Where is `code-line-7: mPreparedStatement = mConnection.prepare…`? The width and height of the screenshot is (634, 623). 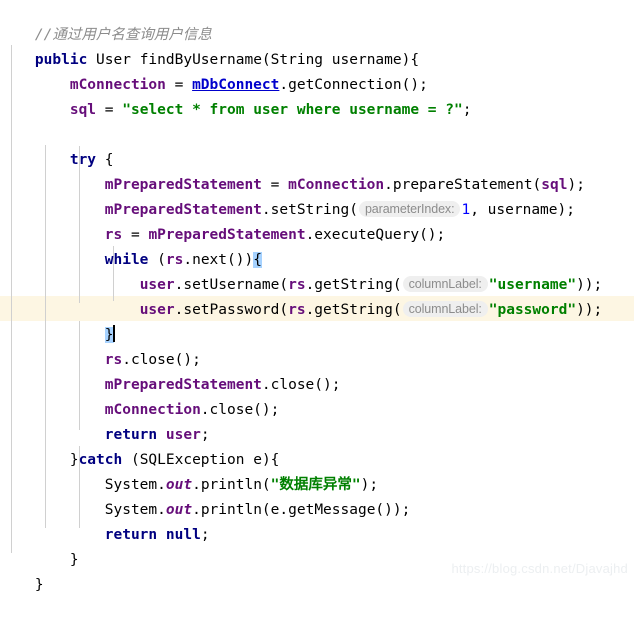 code-line-7: mPreparedStatement = mConnection.prepare… is located at coordinates (317, 170).